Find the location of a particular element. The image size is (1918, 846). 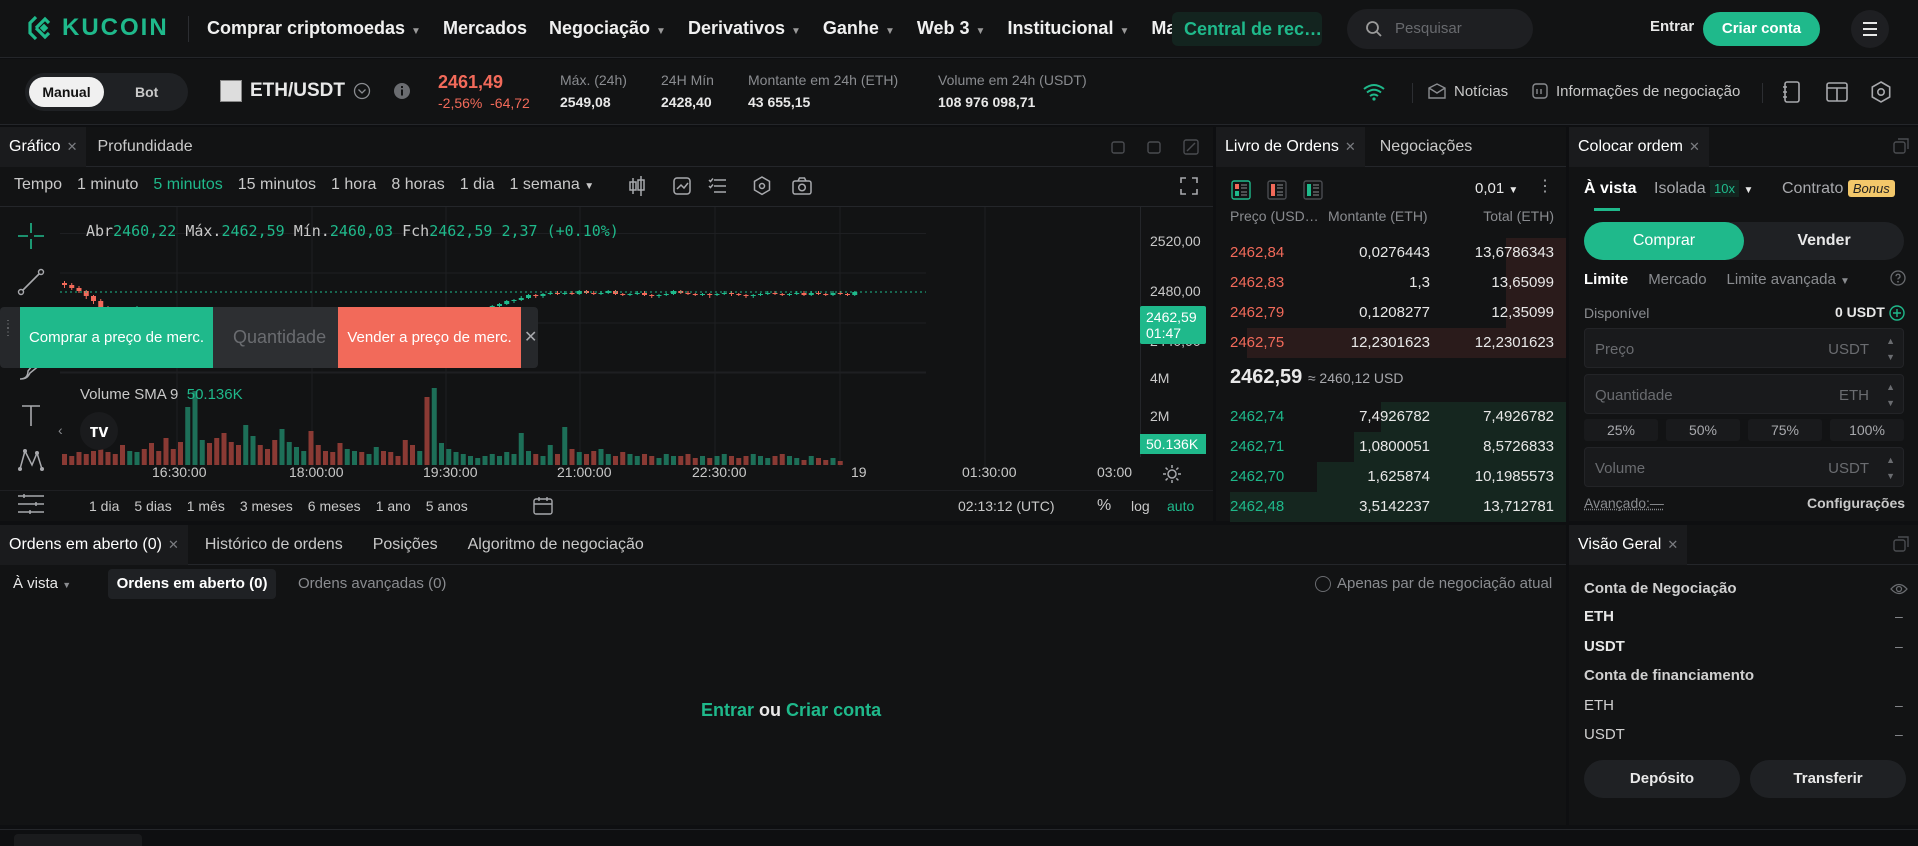

bid-row: 2462,74 7,4926782 7,4926782 is located at coordinates (1398, 417).